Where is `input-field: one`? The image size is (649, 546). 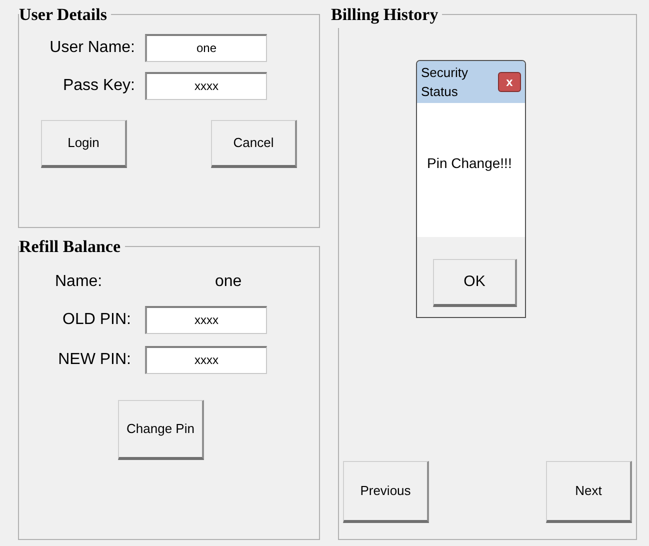
input-field: one is located at coordinates (206, 48).